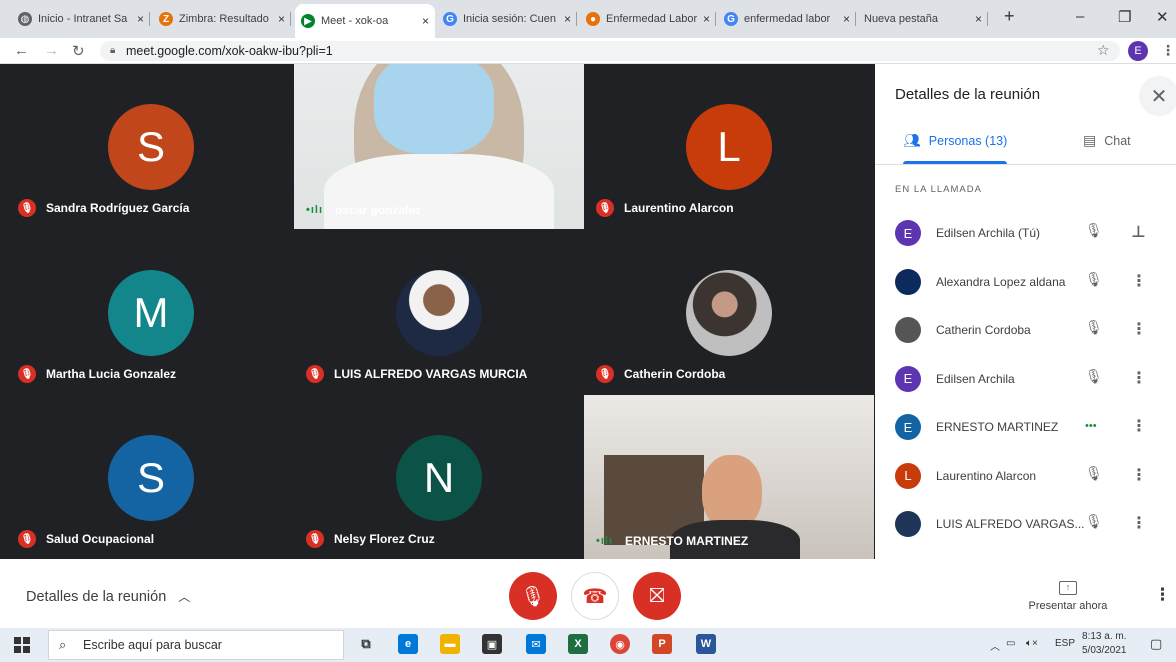  I want to click on participant-list-item: E Edilsen Archila 🎙︎ ⋮, so click(1025, 378).